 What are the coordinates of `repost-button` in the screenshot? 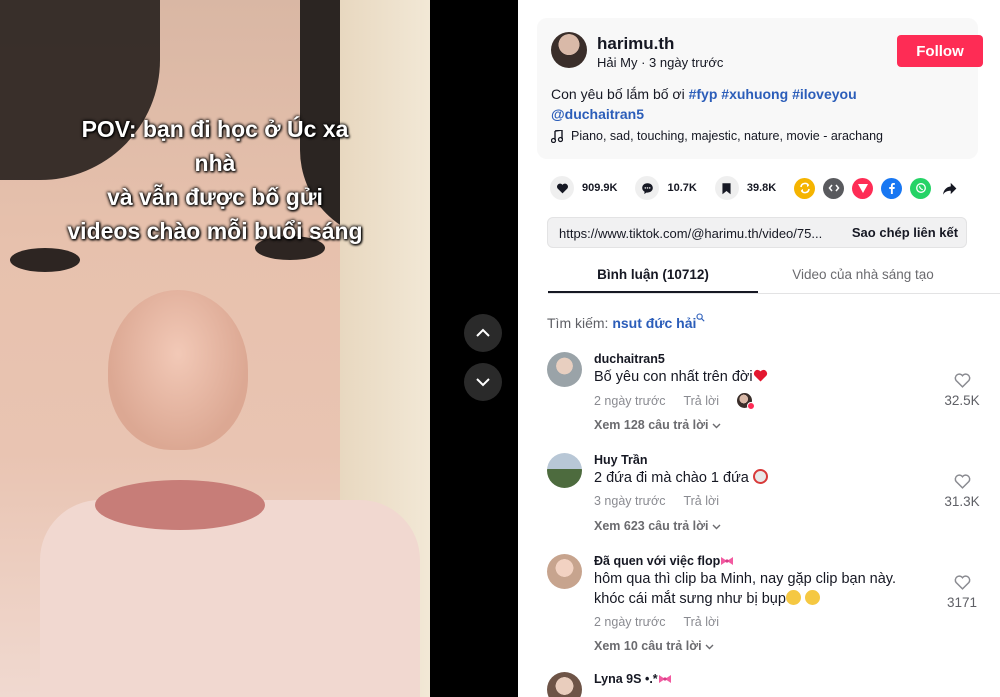 It's located at (805, 188).